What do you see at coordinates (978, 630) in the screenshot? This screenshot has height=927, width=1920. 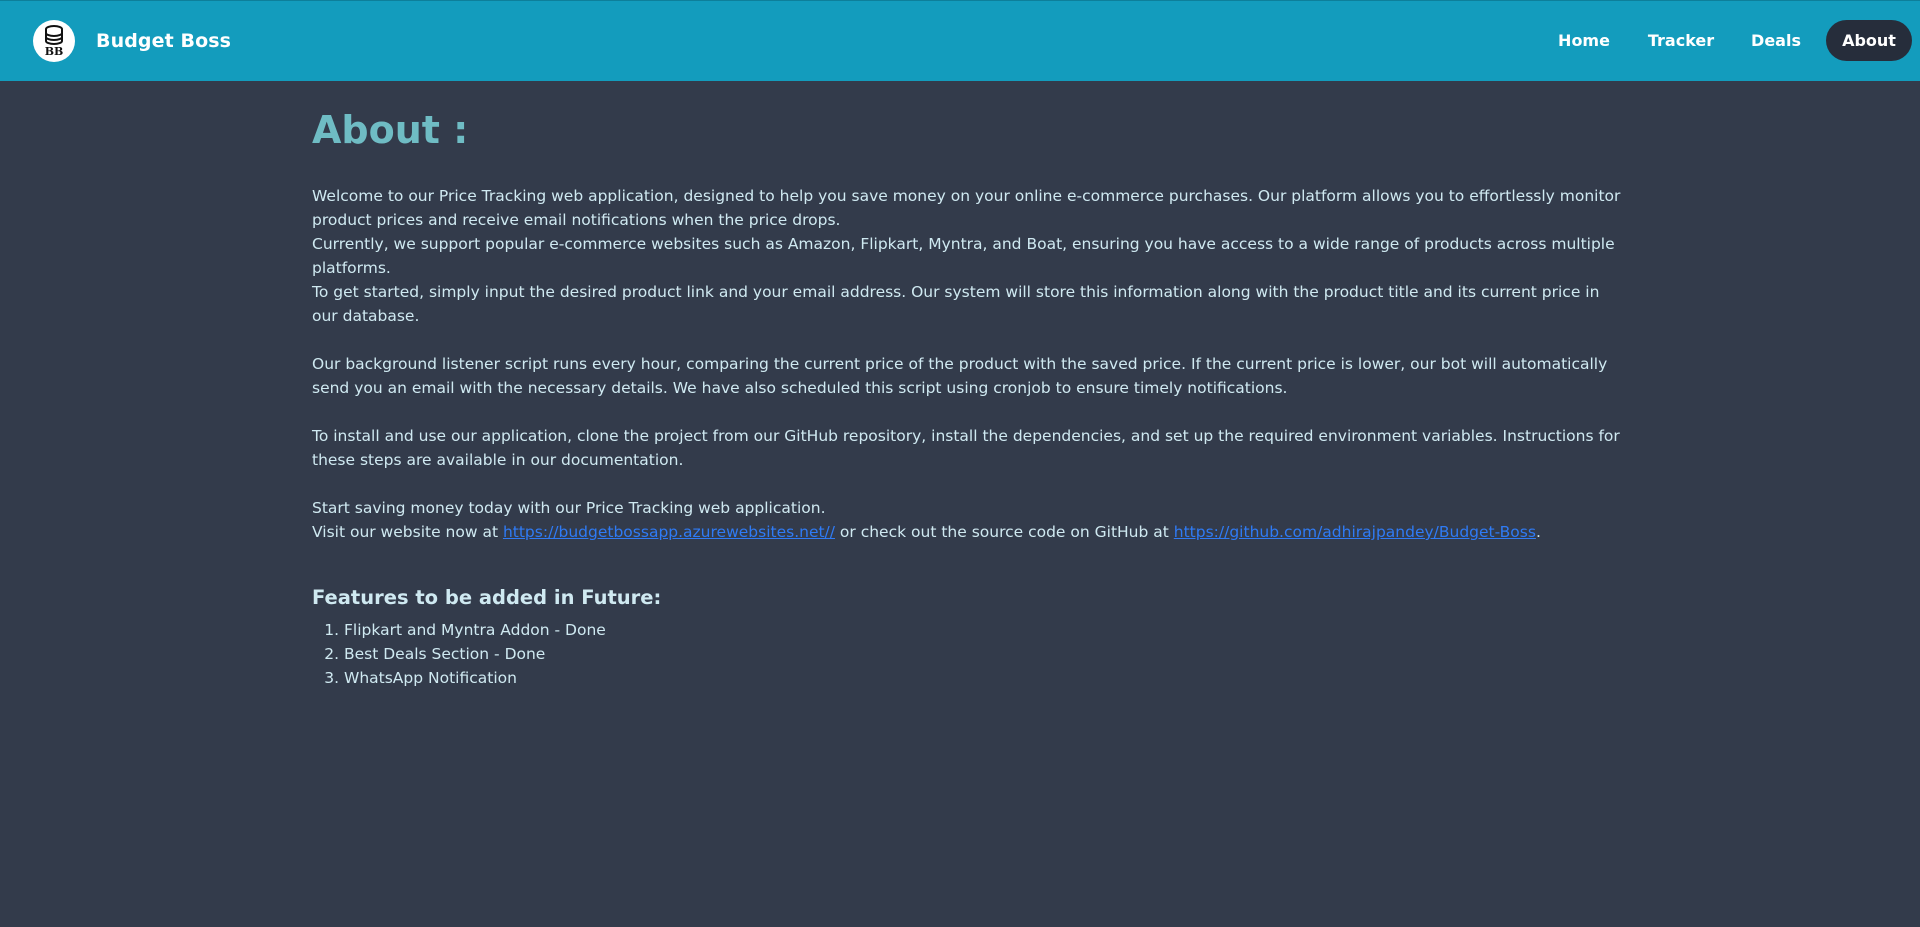 I see `feature-item: Flipkart and Myntra Addon - Done` at bounding box center [978, 630].